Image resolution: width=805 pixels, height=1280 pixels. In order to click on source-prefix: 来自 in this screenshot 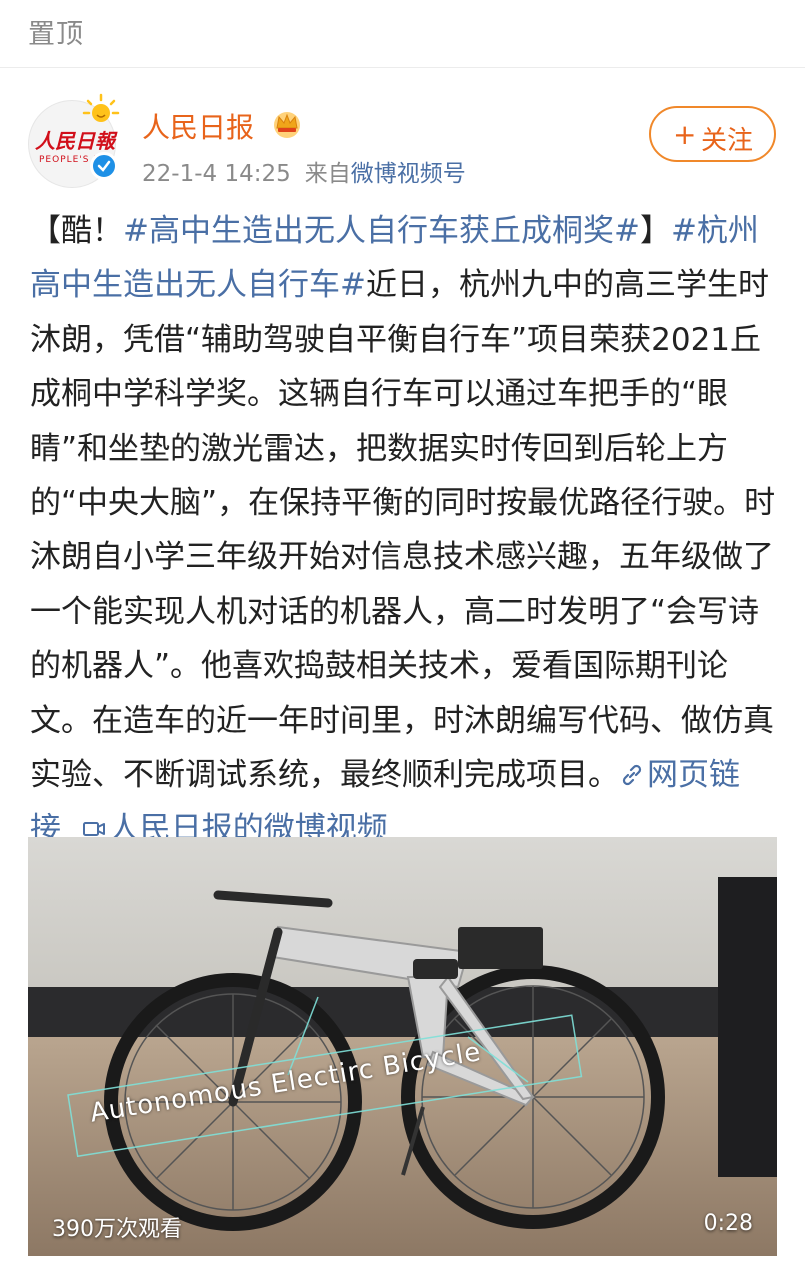, I will do `click(327, 174)`.